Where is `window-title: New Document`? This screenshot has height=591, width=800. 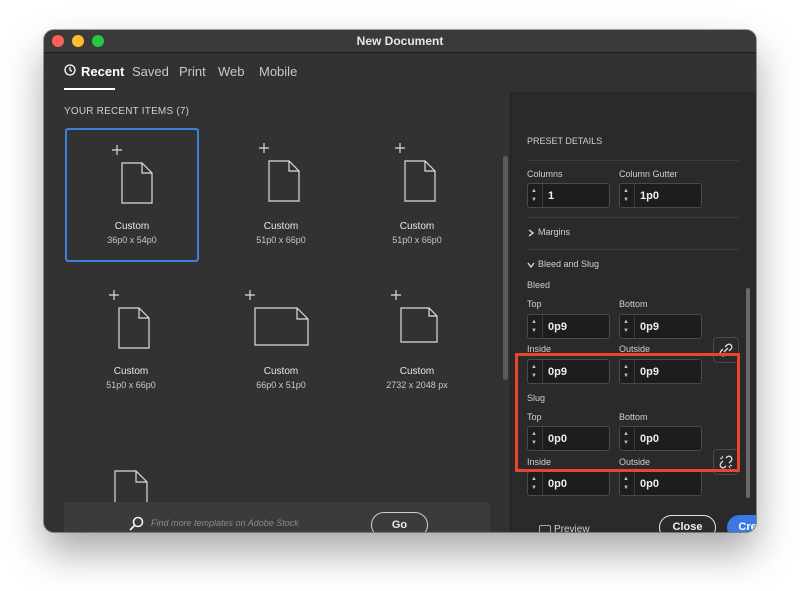 window-title: New Document is located at coordinates (400, 41).